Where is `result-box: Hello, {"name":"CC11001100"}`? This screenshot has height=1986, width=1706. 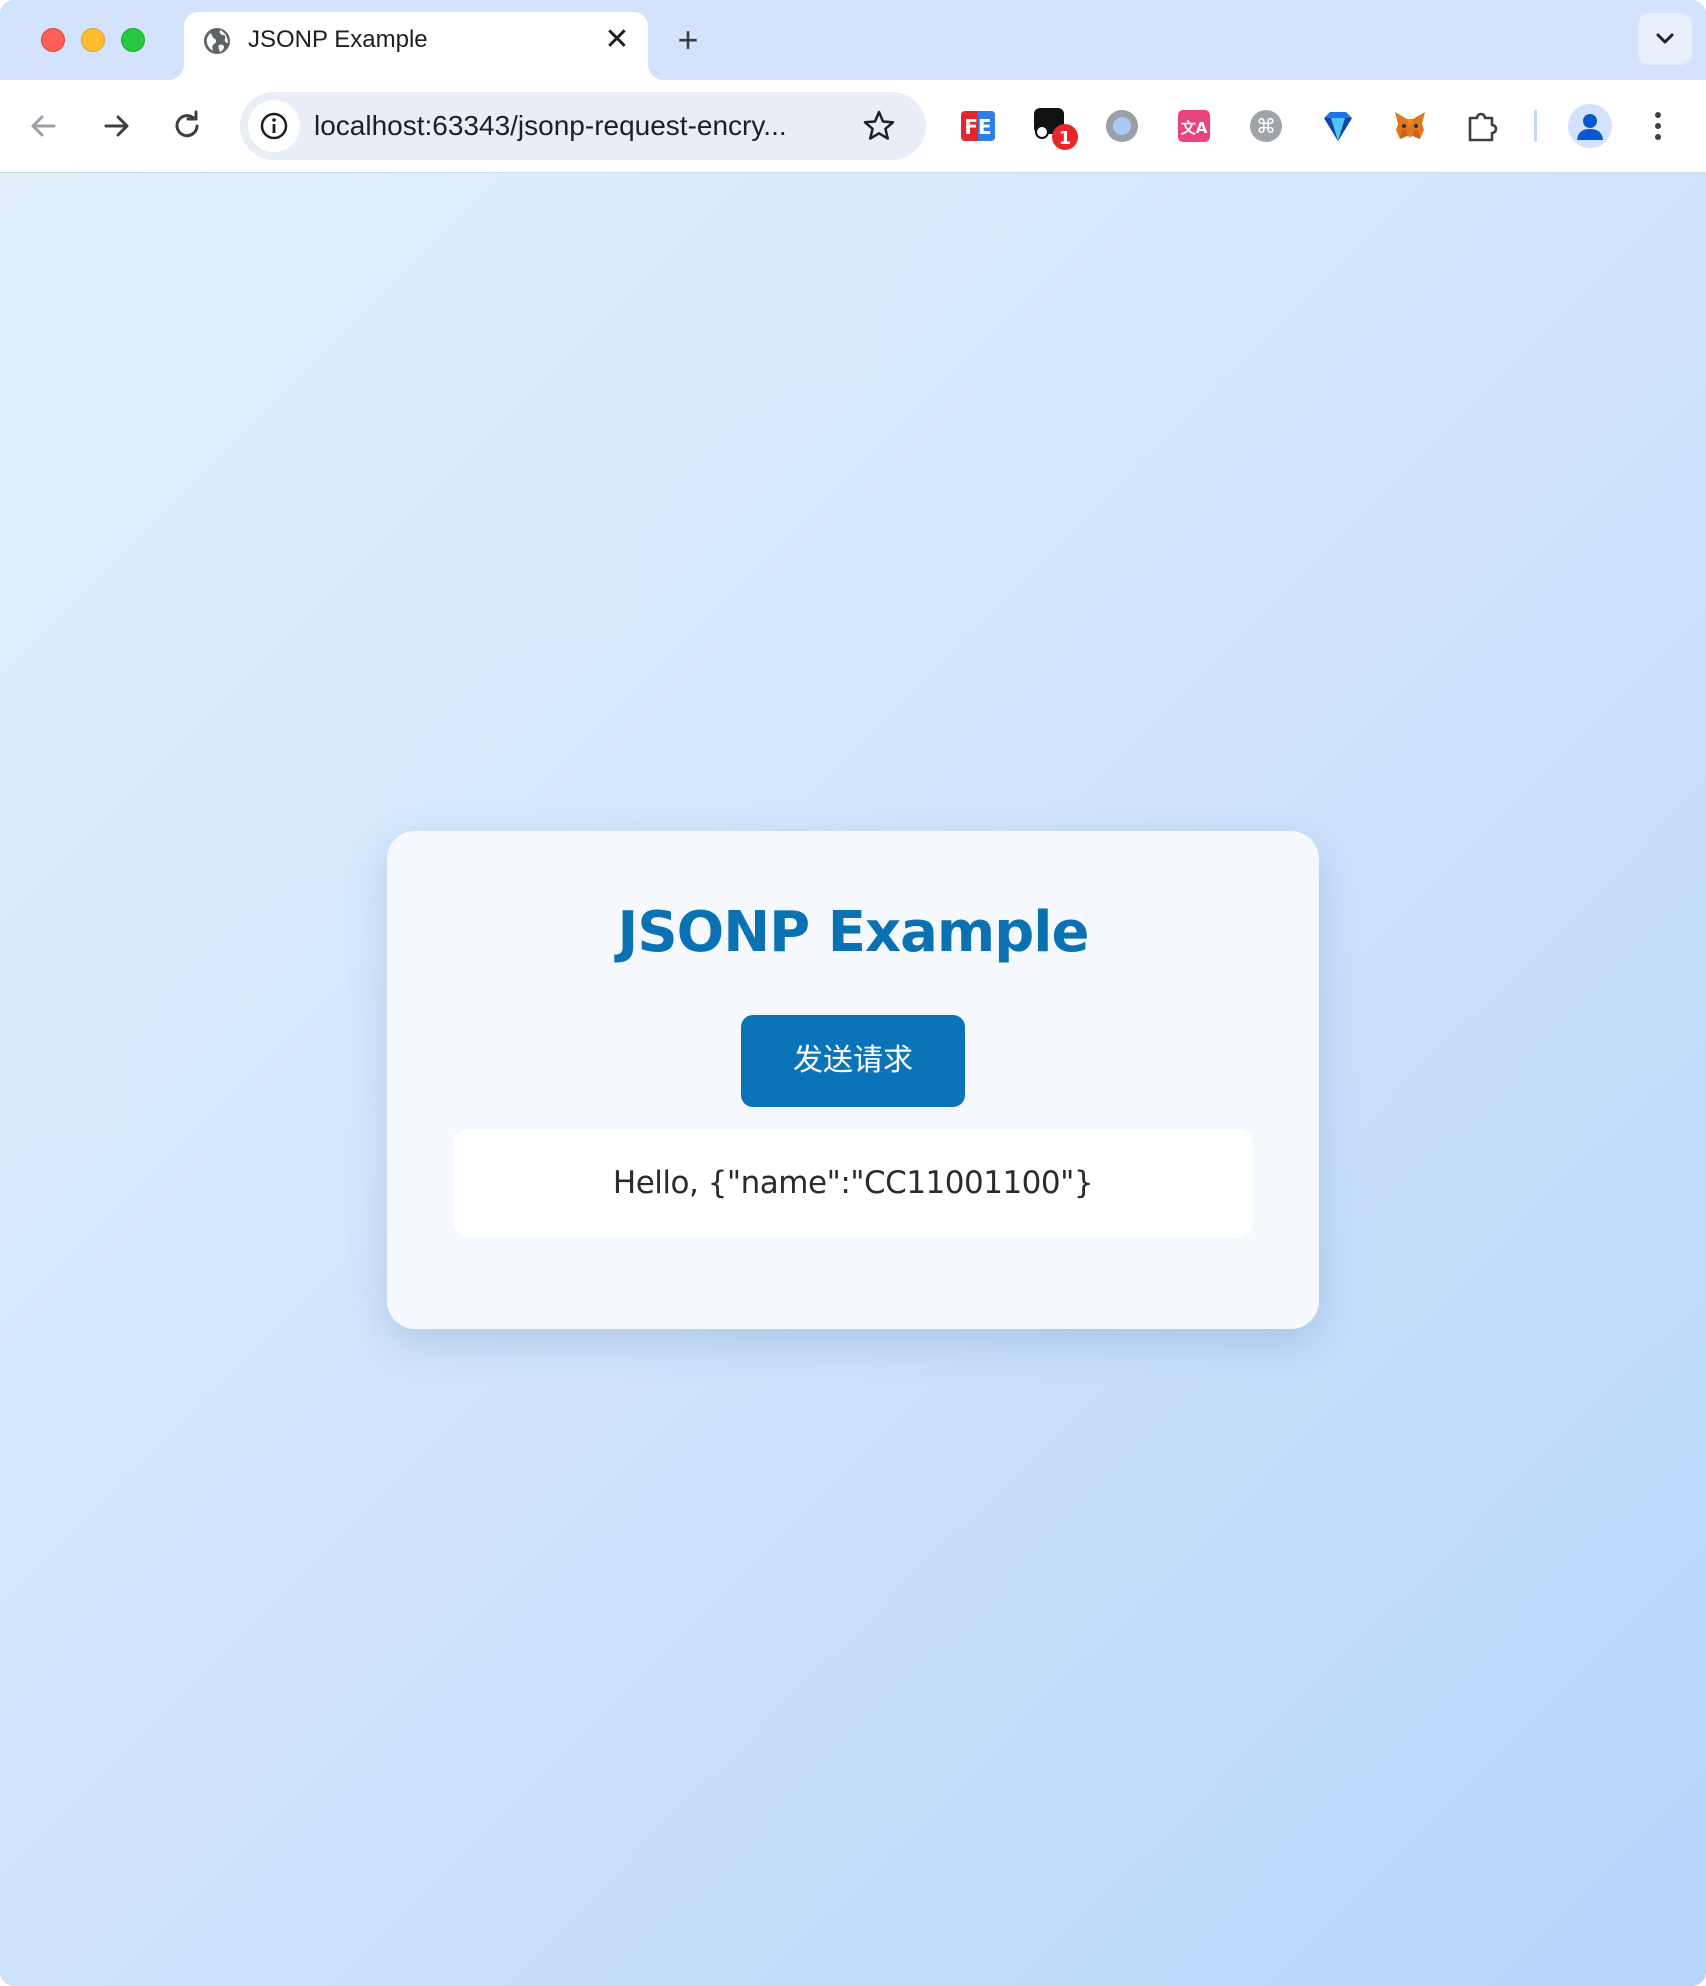
result-box: Hello, {"name":"CC11001100"} is located at coordinates (853, 1183).